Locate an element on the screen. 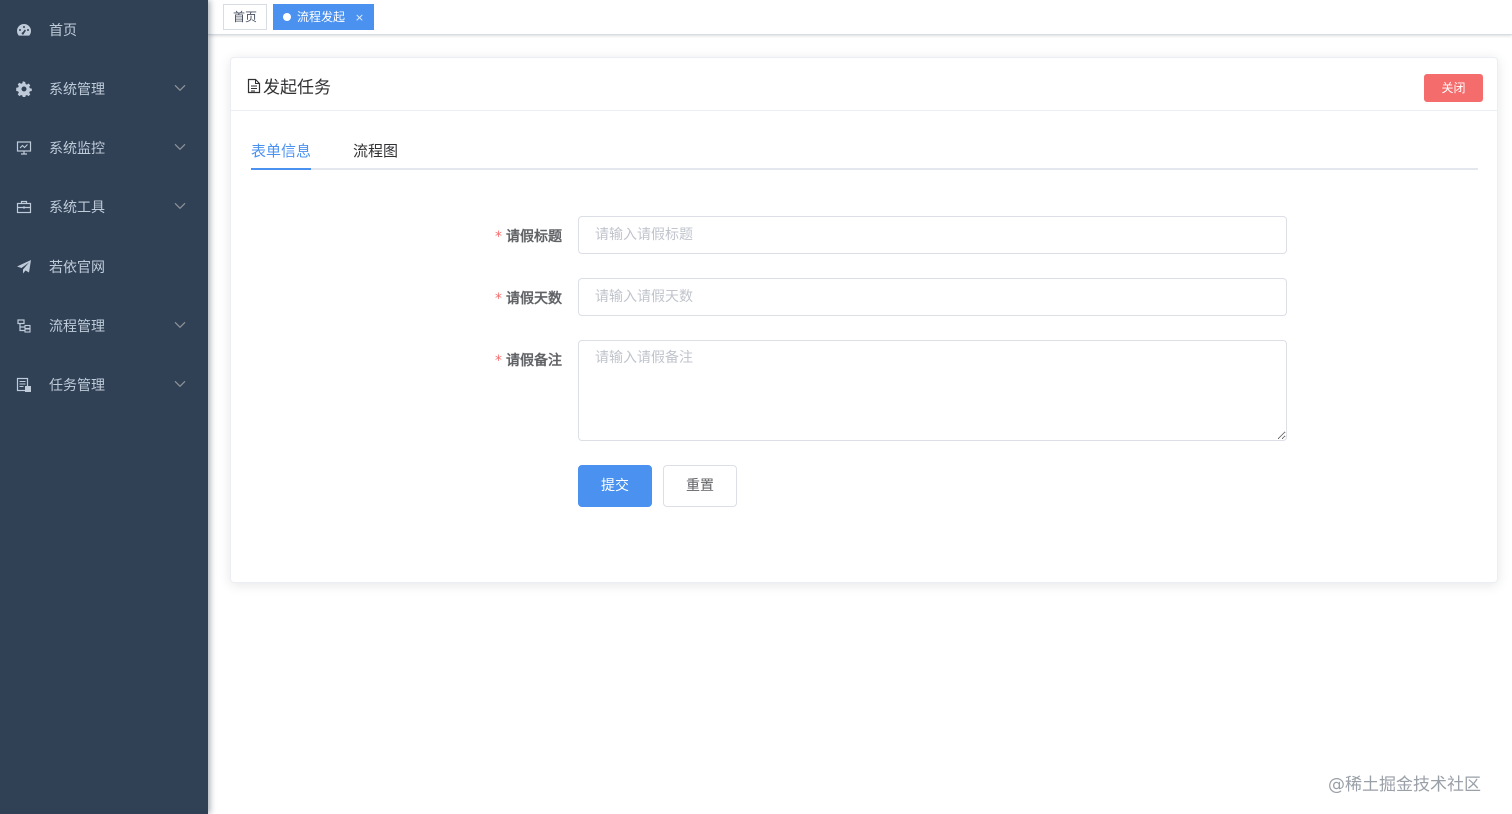  active-dot-icon is located at coordinates (287, 17).